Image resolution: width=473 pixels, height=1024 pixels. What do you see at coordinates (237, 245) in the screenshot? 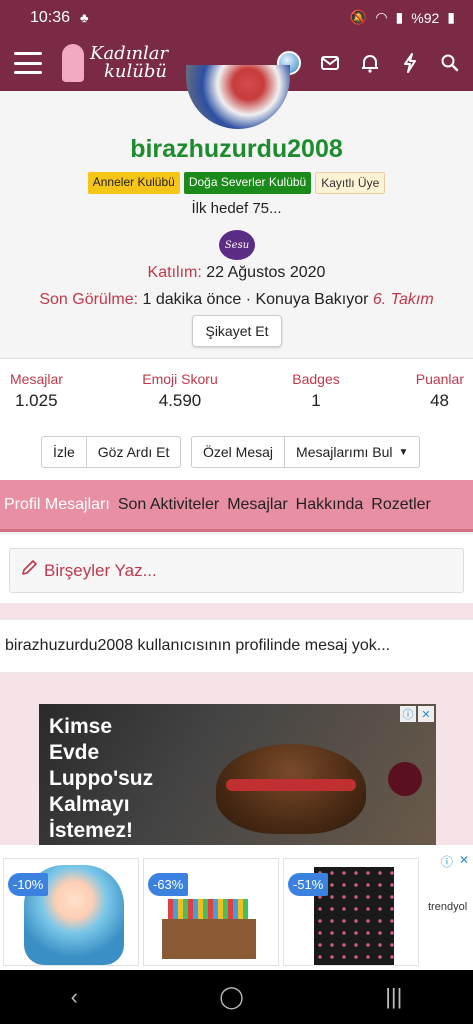
I see `brand-logo: Sesu` at bounding box center [237, 245].